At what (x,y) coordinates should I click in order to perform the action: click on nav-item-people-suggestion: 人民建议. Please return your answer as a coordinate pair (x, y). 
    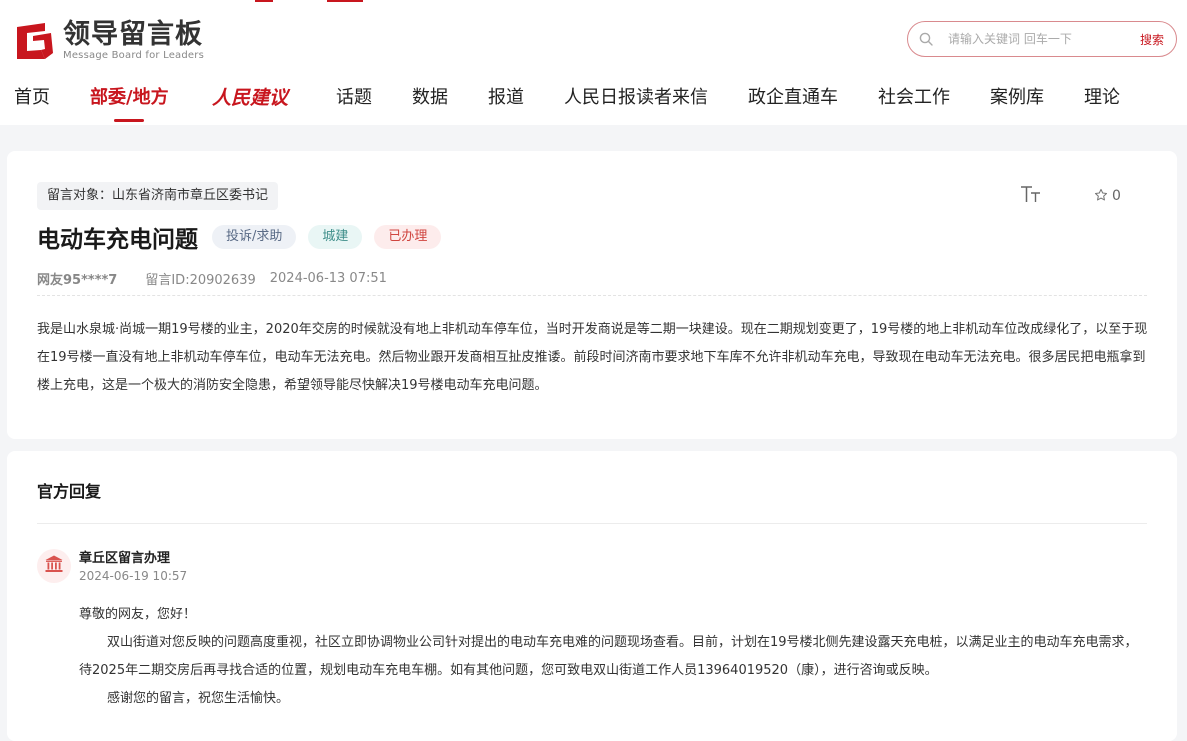
    Looking at the image, I should click on (250, 100).